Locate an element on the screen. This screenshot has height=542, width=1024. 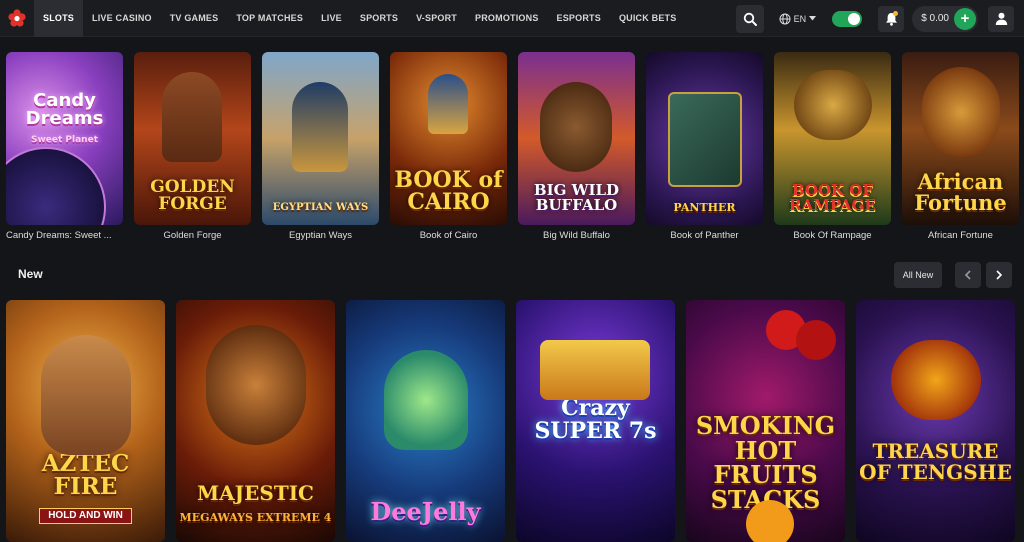
art-title: AZTEC FIRE is located at coordinates (85, 475).